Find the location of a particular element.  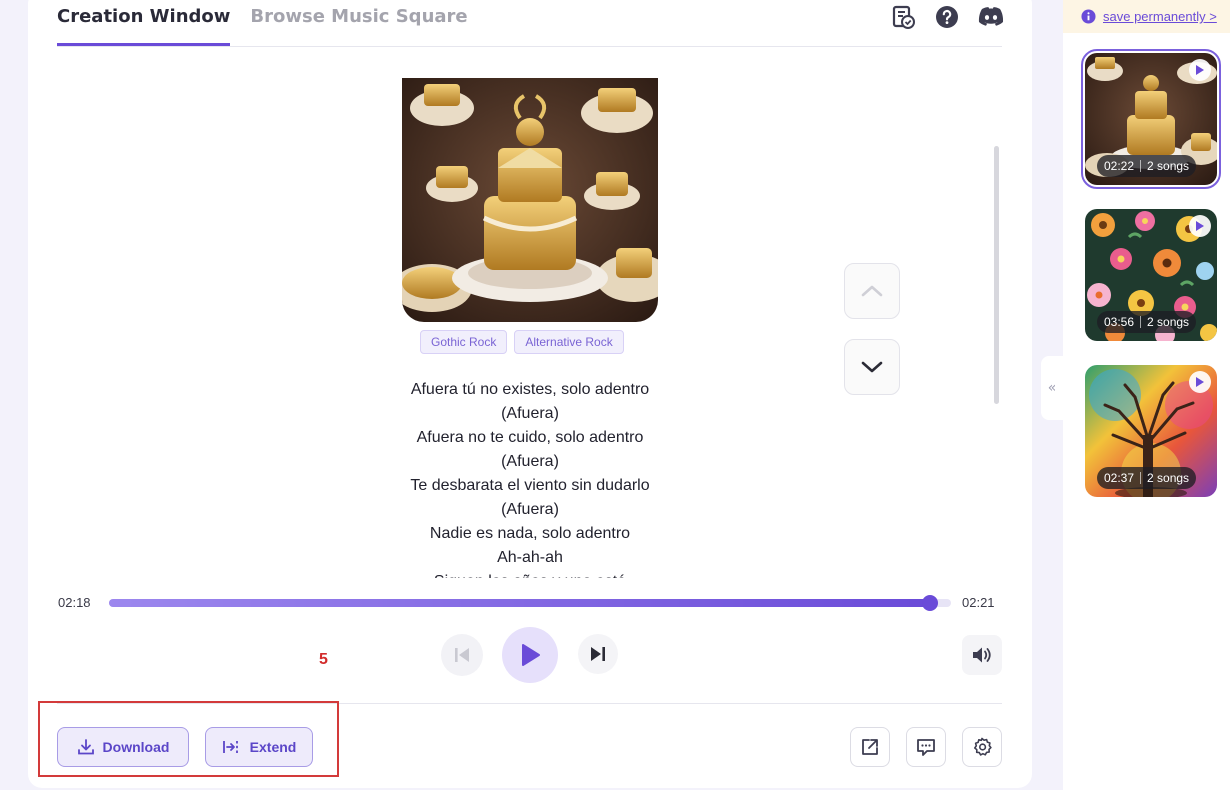

external-link-icon is located at coordinates (870, 747).